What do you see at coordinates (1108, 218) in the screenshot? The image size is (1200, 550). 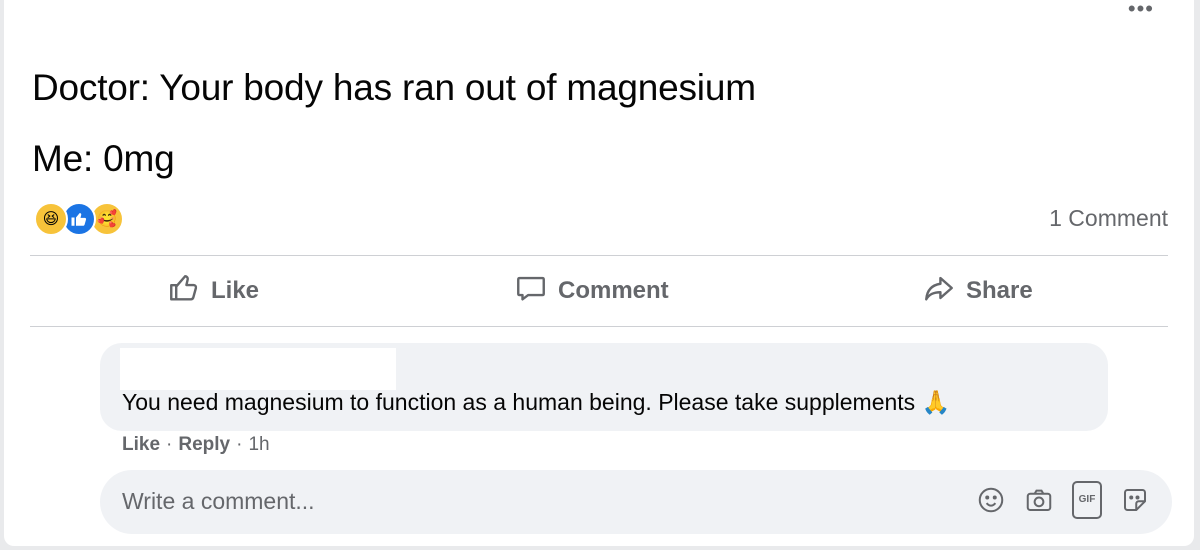 I see `comment-count: 1 Comment` at bounding box center [1108, 218].